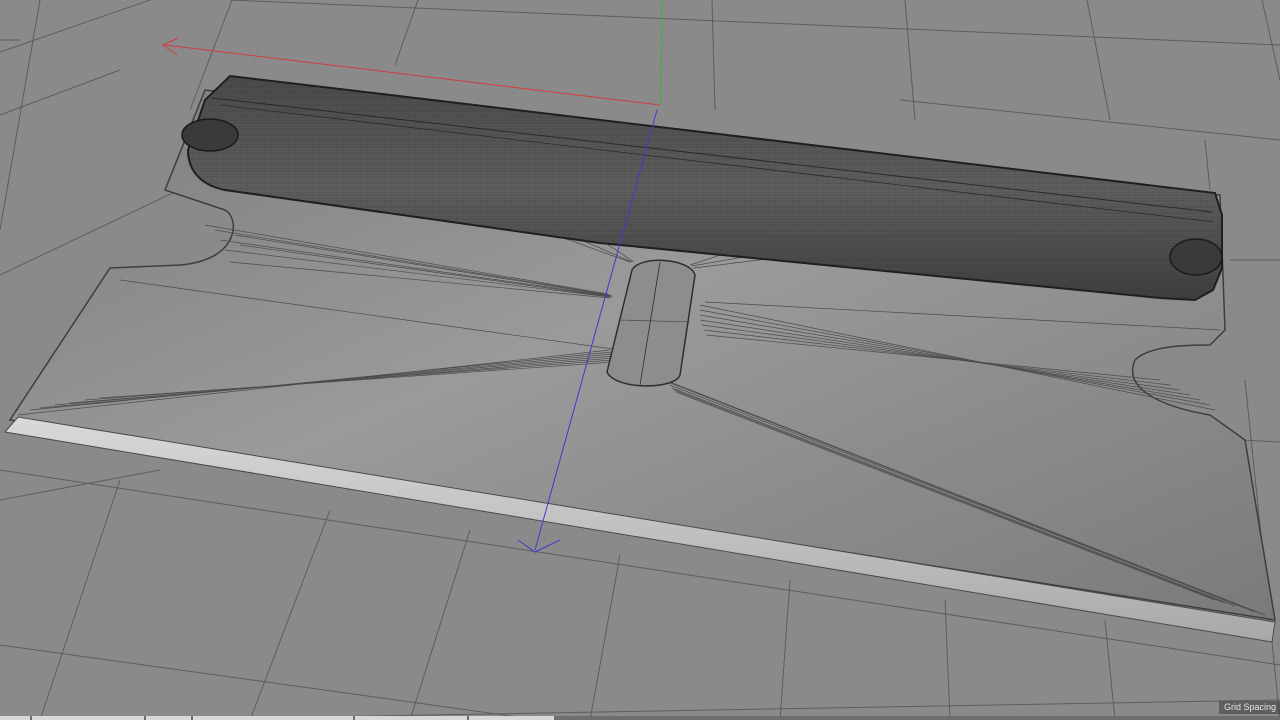 The image size is (1280, 720). What do you see at coordinates (1249, 707) in the screenshot?
I see `grid-spacing-label: Grid Spacing` at bounding box center [1249, 707].